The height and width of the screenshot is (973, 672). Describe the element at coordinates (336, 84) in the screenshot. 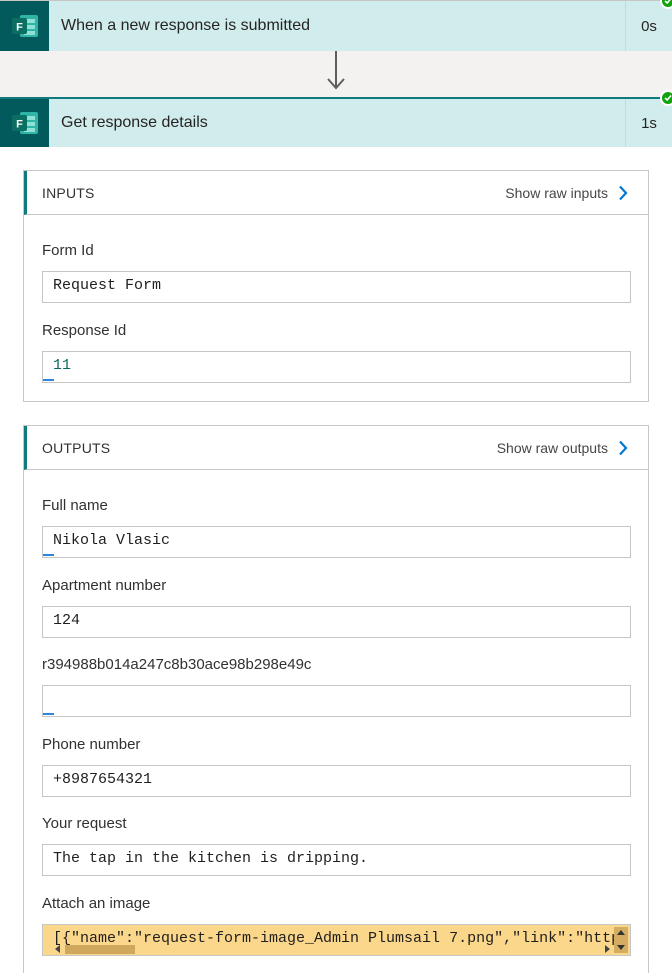

I see `arrow-down-icon` at that location.